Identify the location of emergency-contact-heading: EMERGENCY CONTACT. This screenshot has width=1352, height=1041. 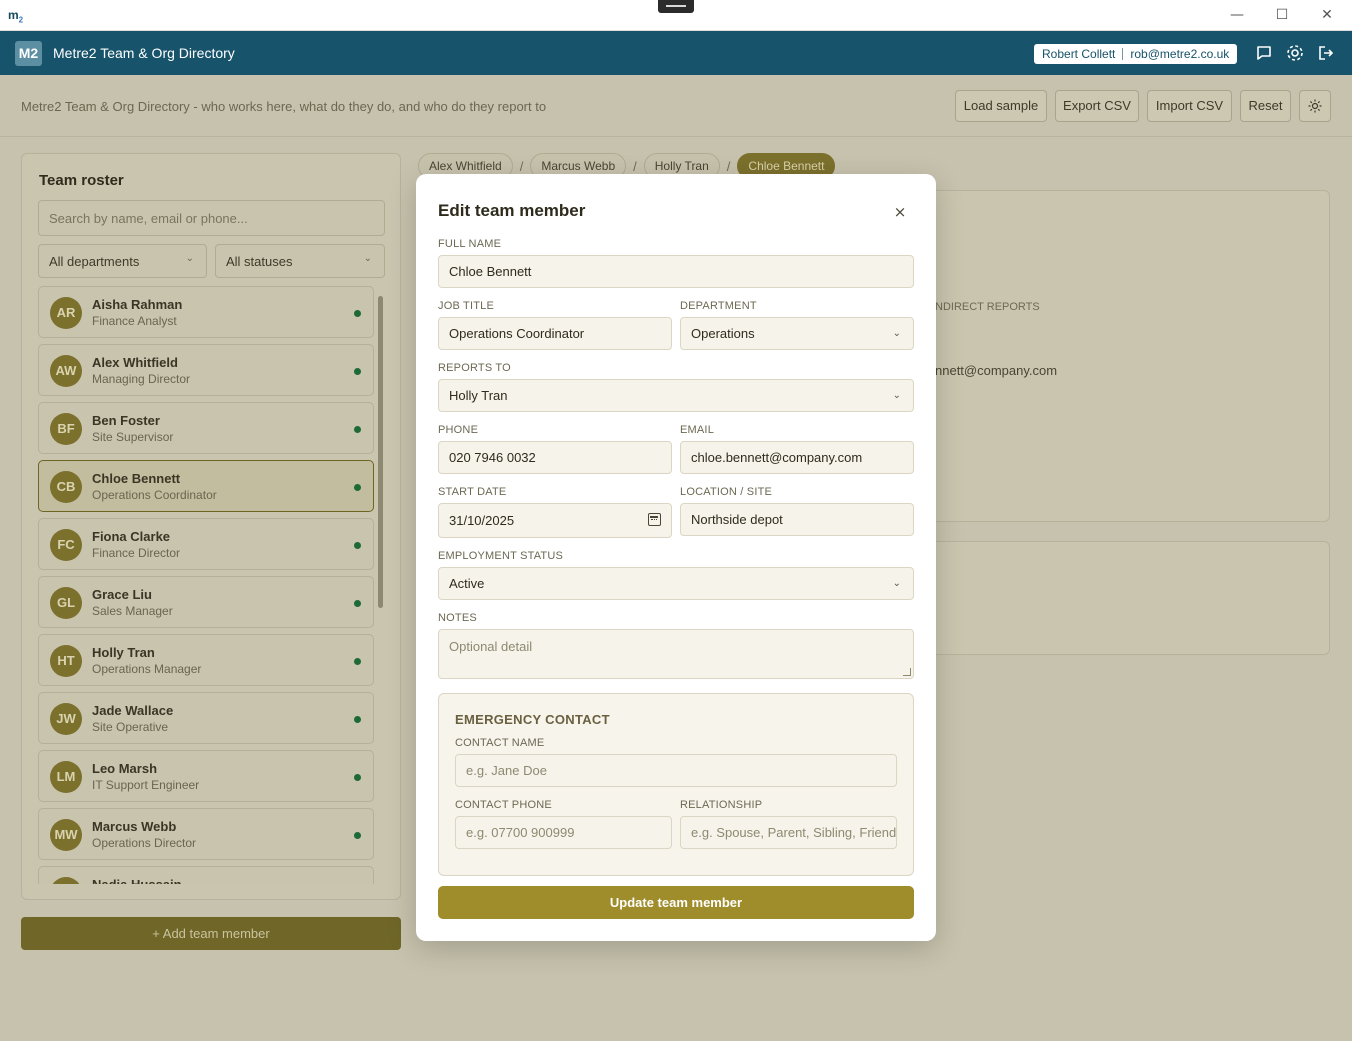
(532, 719).